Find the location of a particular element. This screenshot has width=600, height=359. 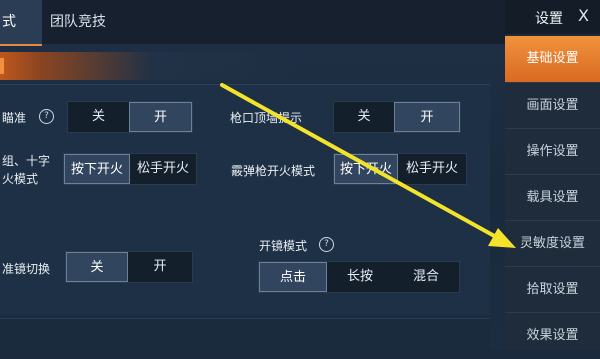

fire-mode-press-option: 按下开火 is located at coordinates (97, 169).